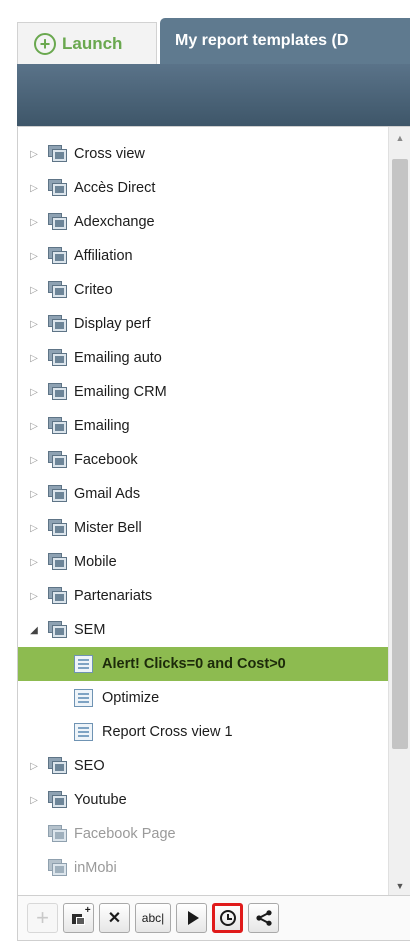  I want to click on tab-templates-label: My report templates (D, so click(262, 40).